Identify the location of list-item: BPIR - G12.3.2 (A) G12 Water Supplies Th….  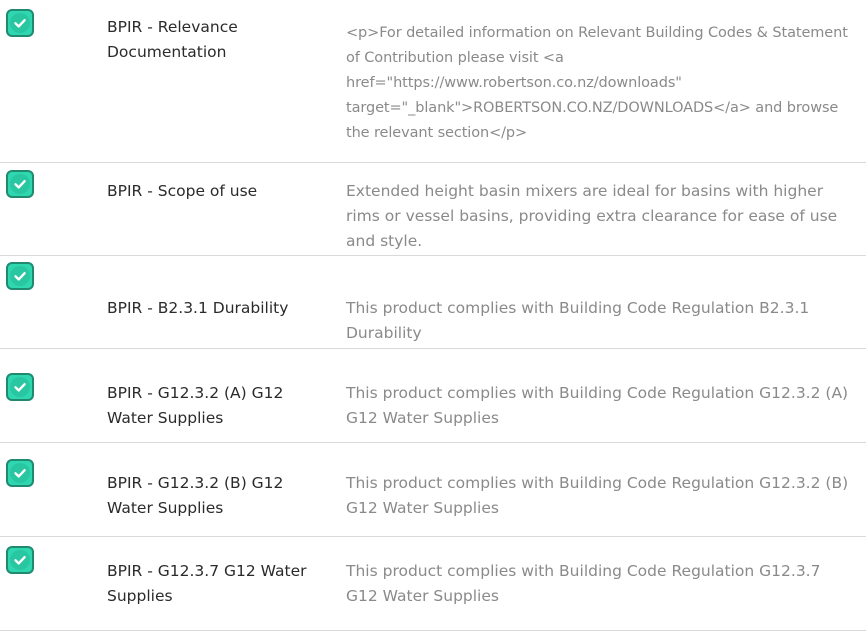
(433, 396).